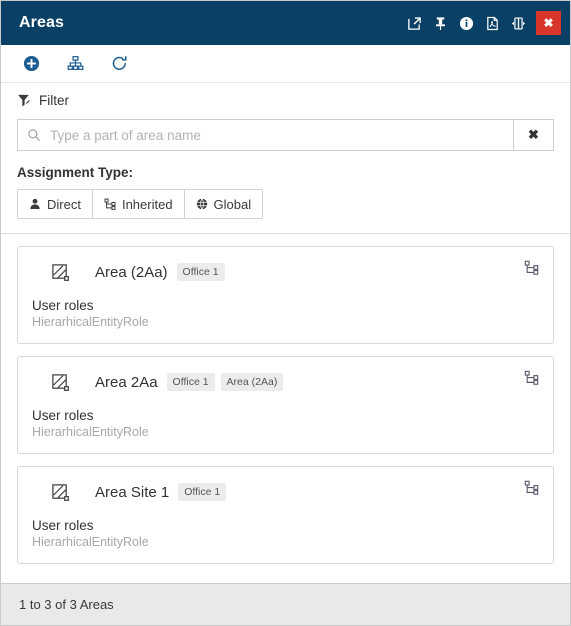  I want to click on assignment-type-label: Assignment Type:, so click(75, 172).